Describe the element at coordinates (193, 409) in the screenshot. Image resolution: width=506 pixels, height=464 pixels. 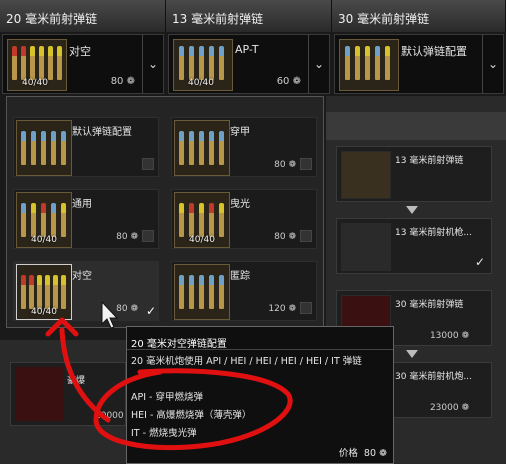
I see `highlight-ellipse` at that location.